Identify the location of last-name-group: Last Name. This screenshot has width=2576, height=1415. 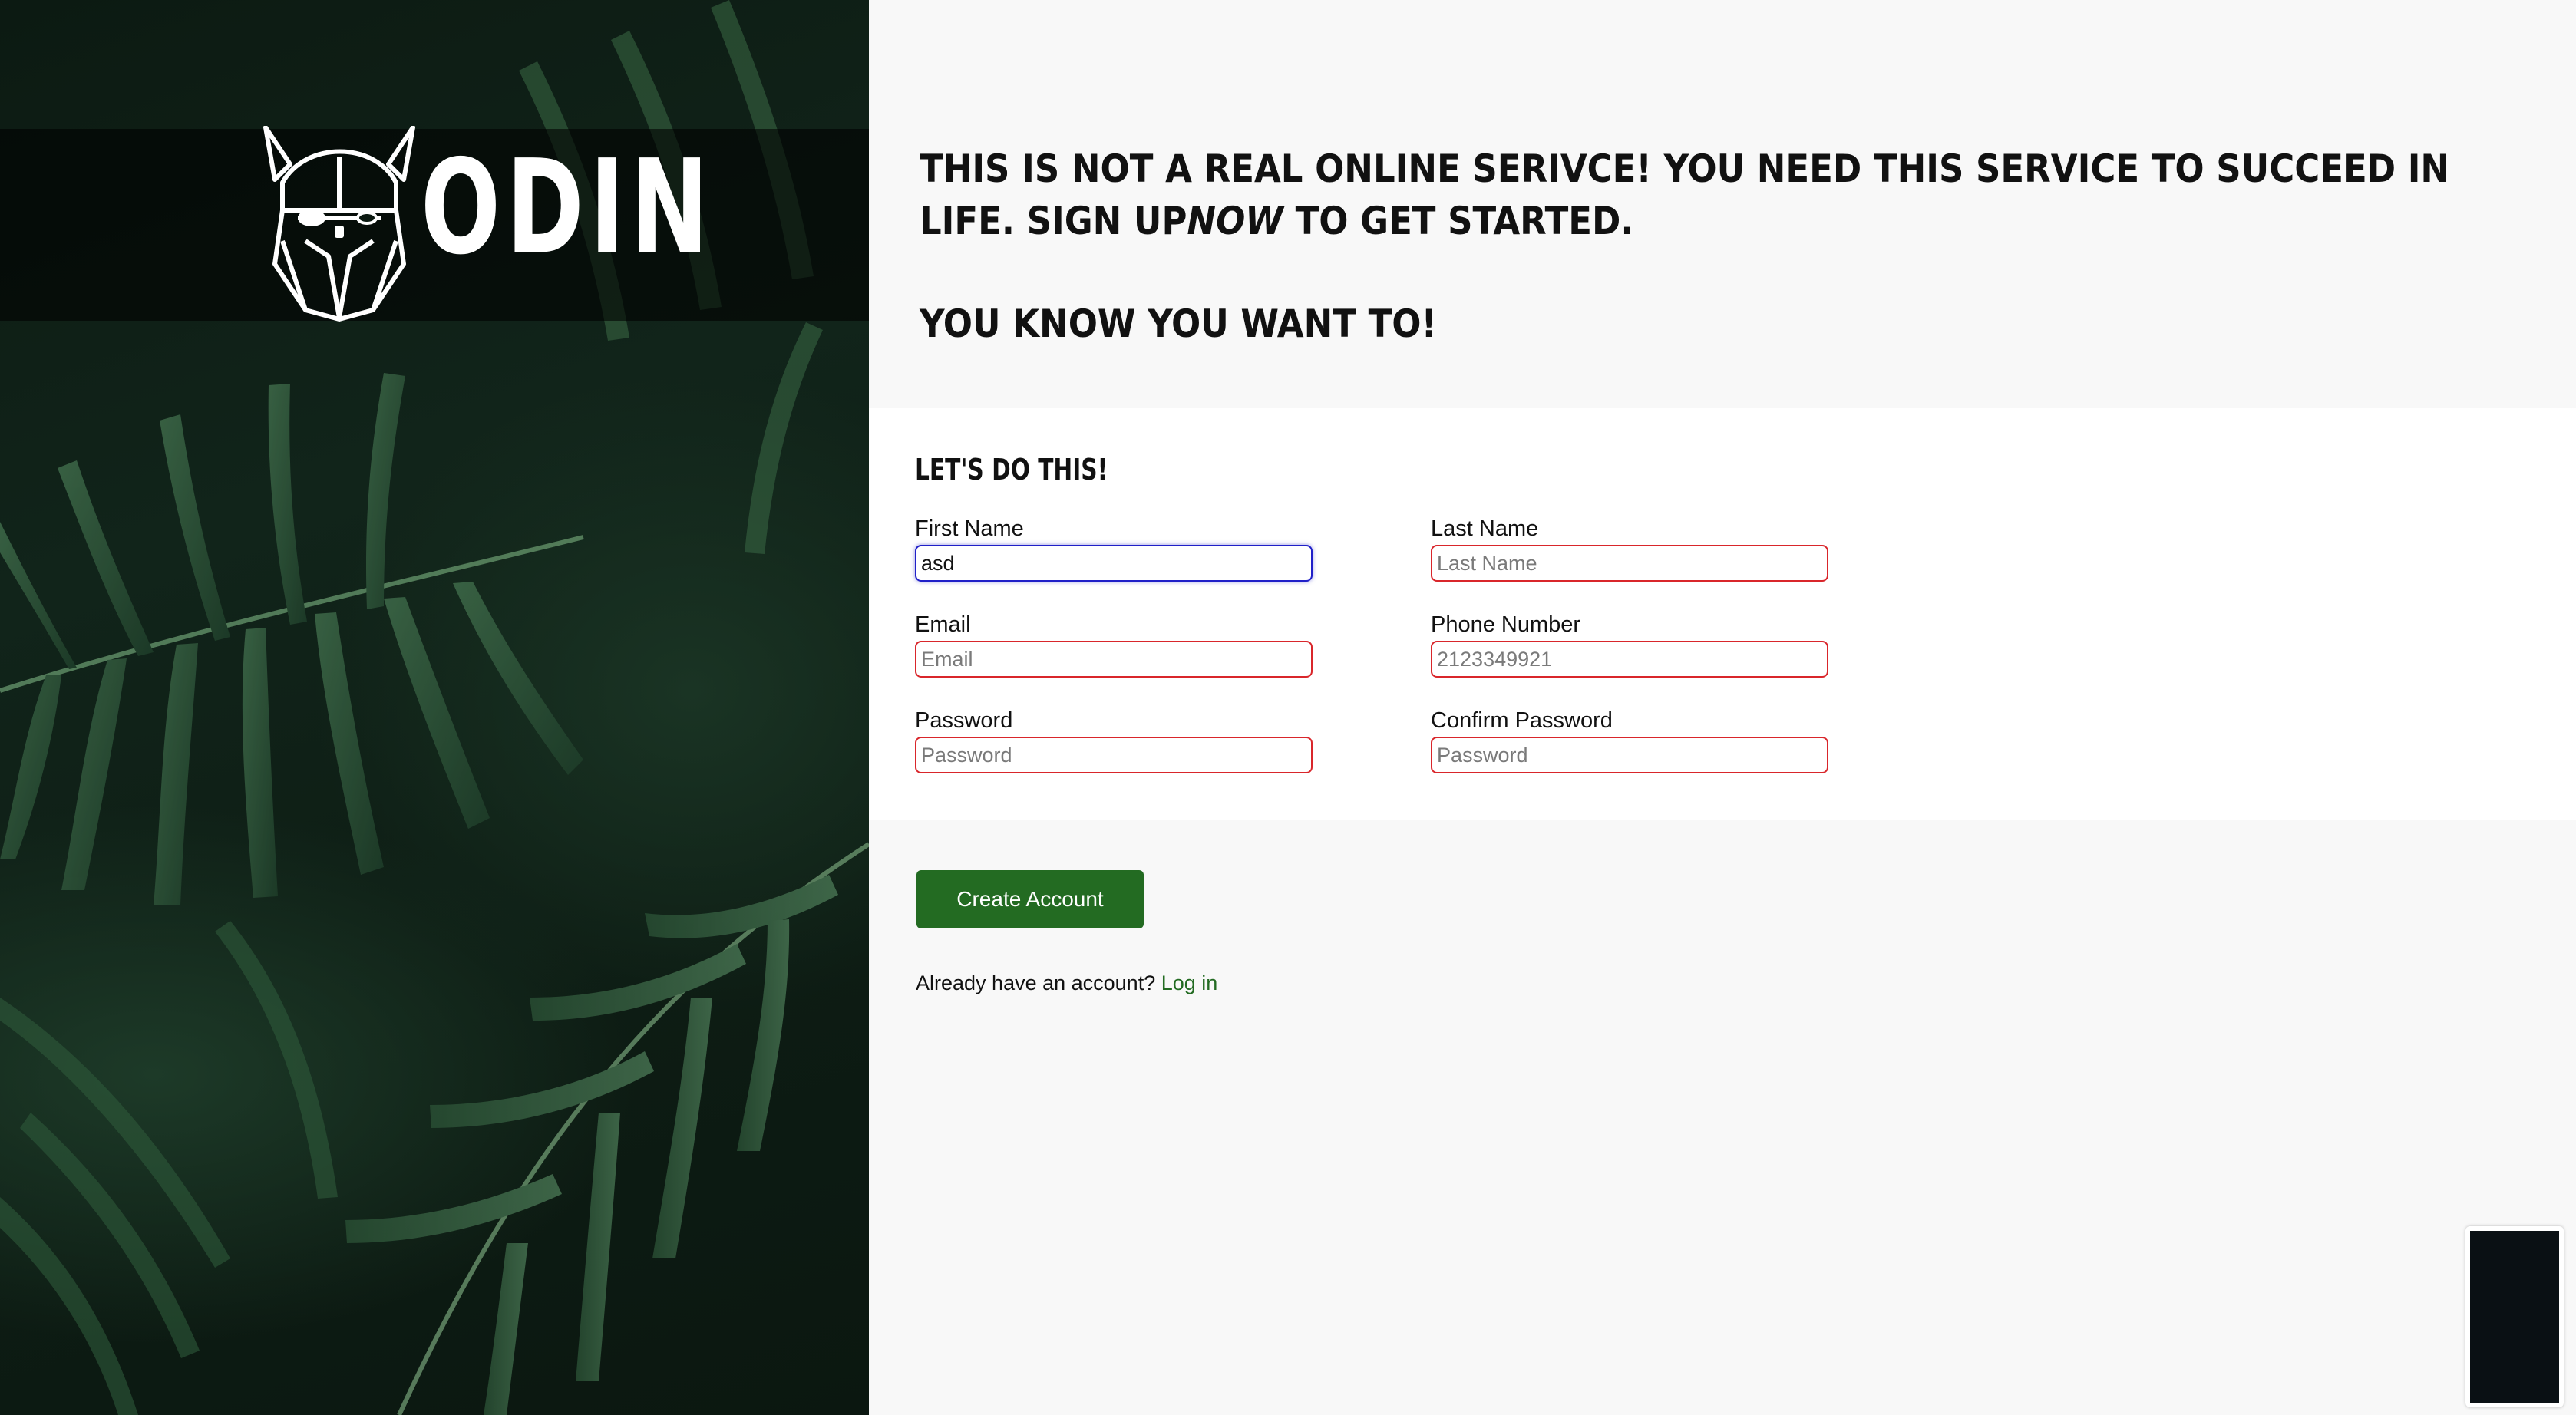
(1630, 549).